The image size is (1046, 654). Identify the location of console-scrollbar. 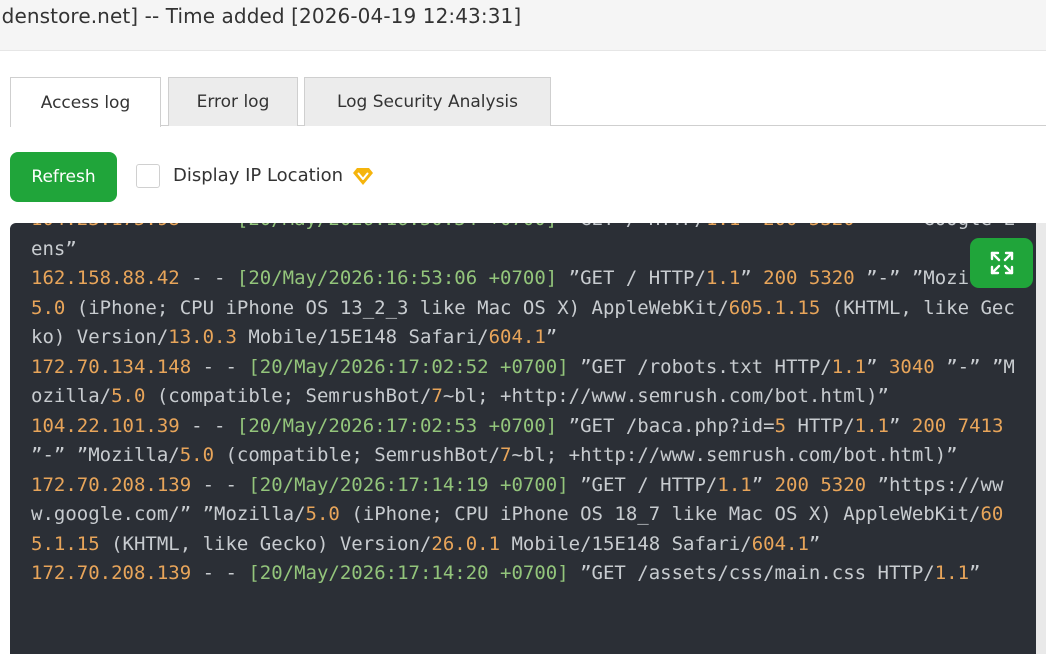
(1041, 438).